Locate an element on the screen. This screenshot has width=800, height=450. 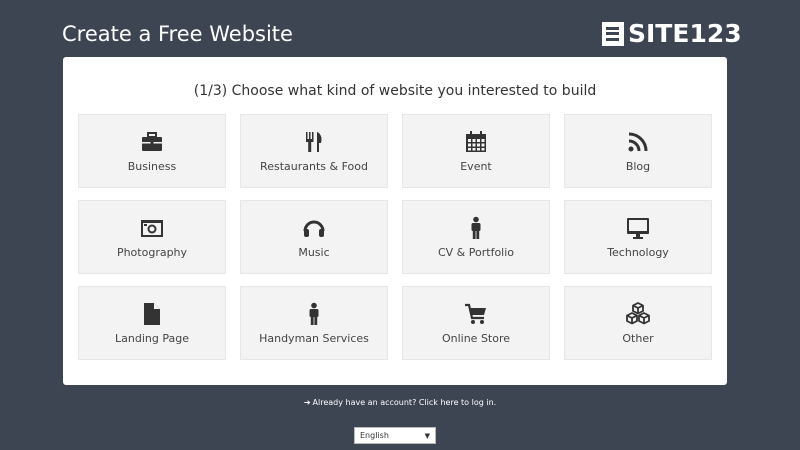
monitor-icon is located at coordinates (638, 228).